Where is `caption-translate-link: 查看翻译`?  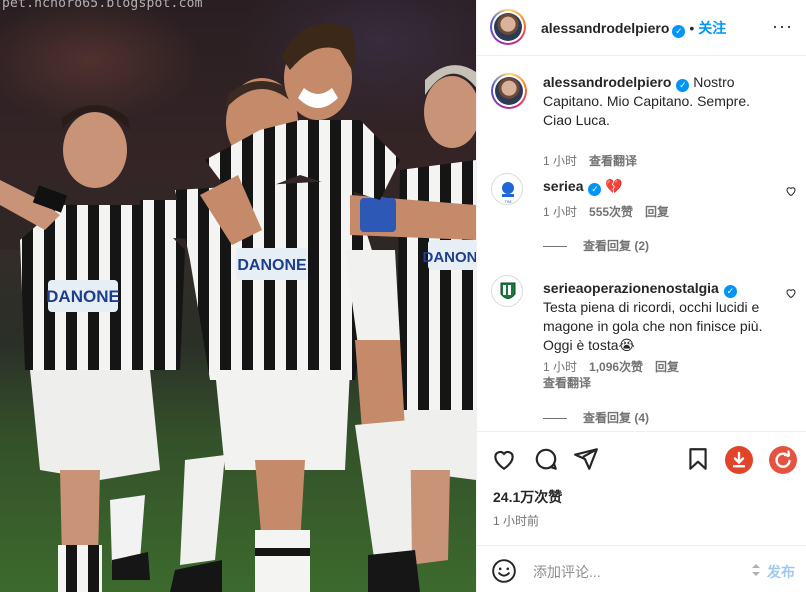 caption-translate-link: 查看翻译 is located at coordinates (613, 161).